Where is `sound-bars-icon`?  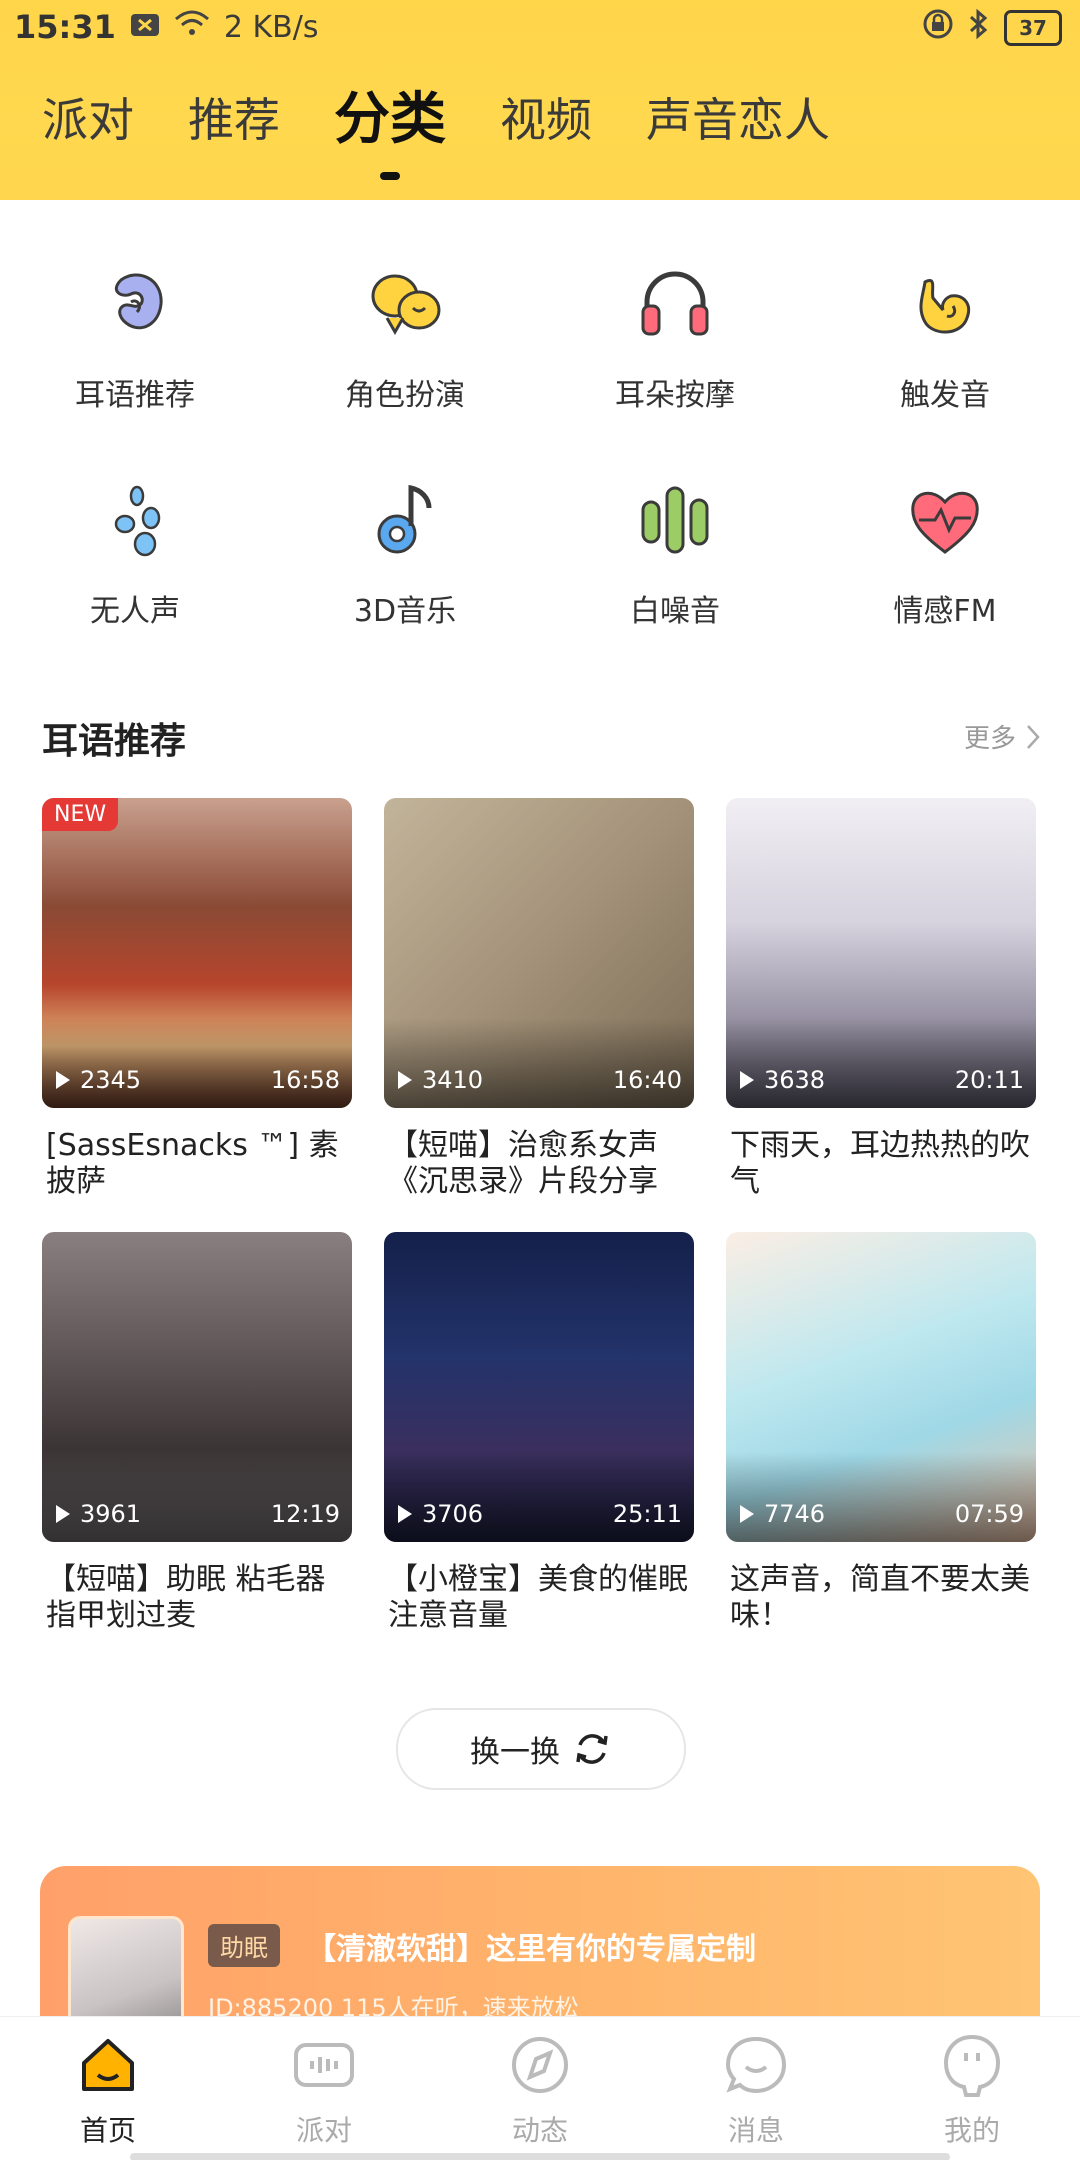 sound-bars-icon is located at coordinates (675, 520).